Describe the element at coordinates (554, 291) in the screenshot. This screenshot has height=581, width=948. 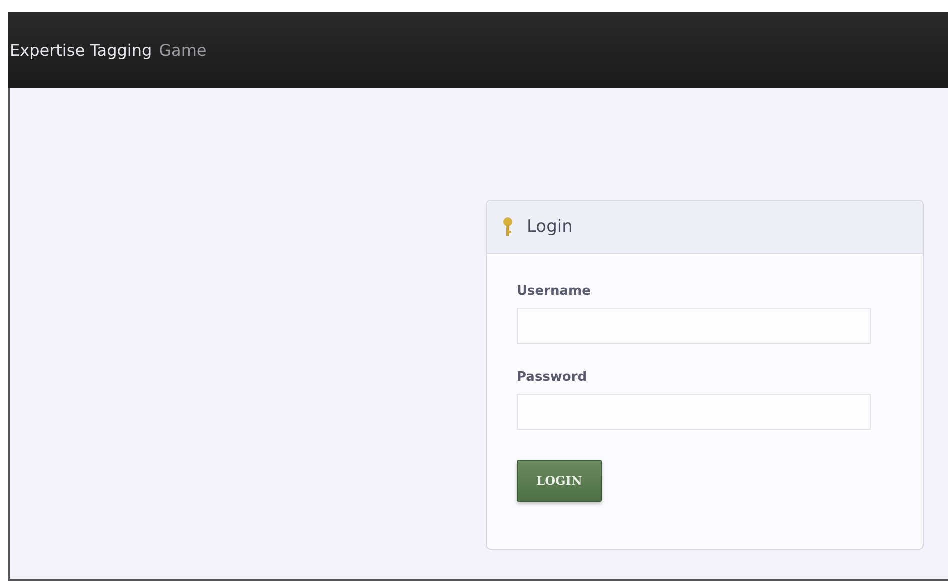
I see `field-label: Username` at that location.